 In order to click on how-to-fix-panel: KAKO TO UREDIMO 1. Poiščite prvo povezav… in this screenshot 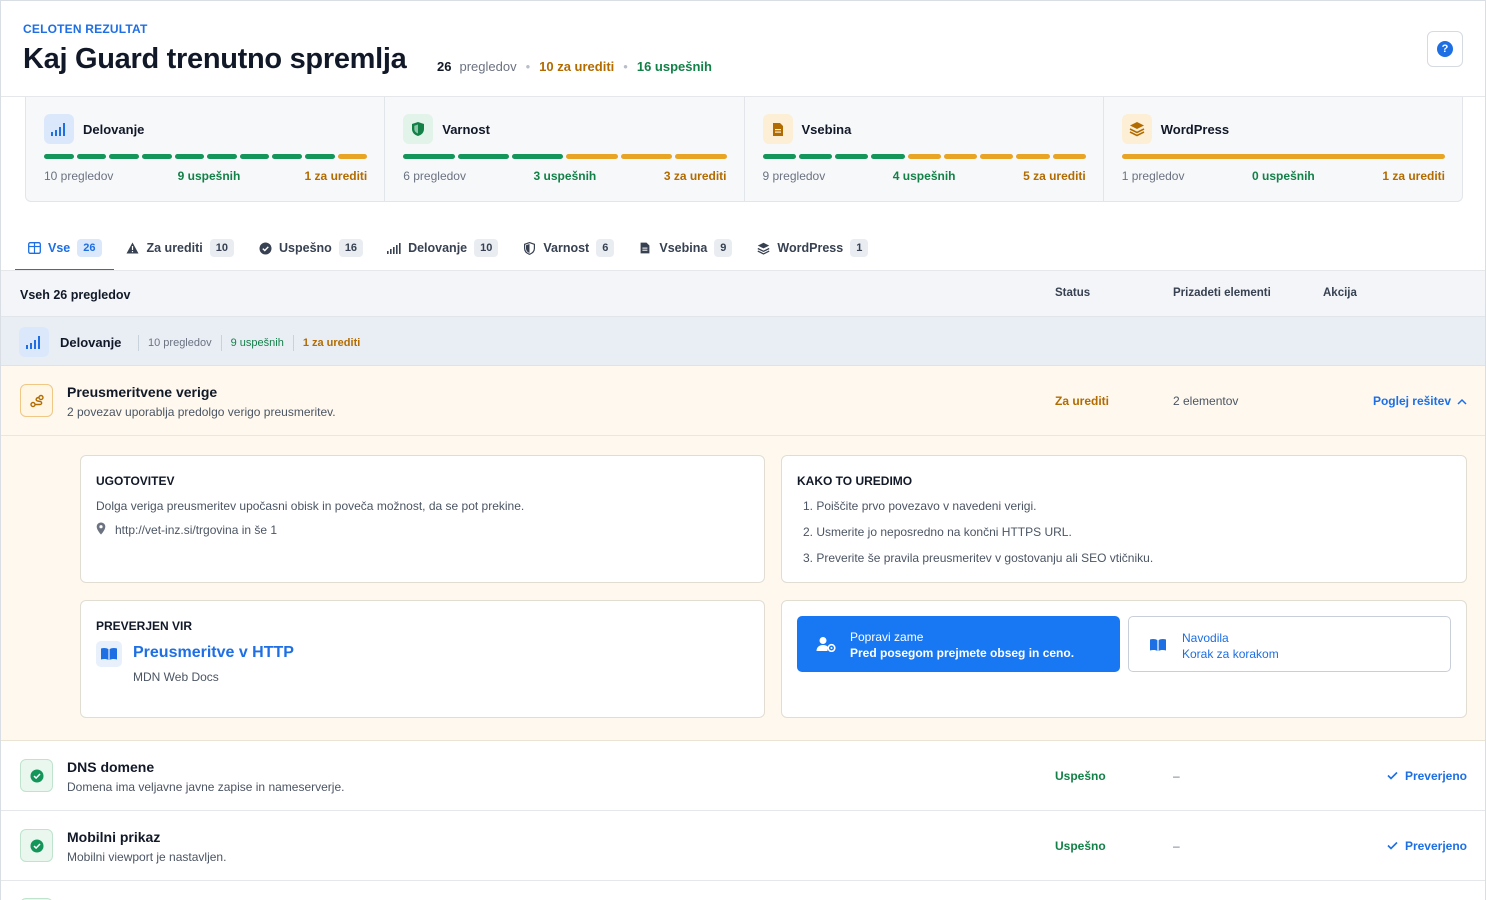, I will do `click(1124, 519)`.